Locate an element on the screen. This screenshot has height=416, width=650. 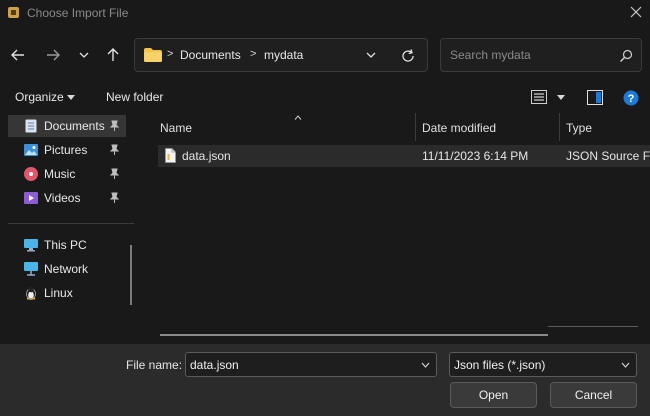
file-name-input: data.json is located at coordinates (311, 364).